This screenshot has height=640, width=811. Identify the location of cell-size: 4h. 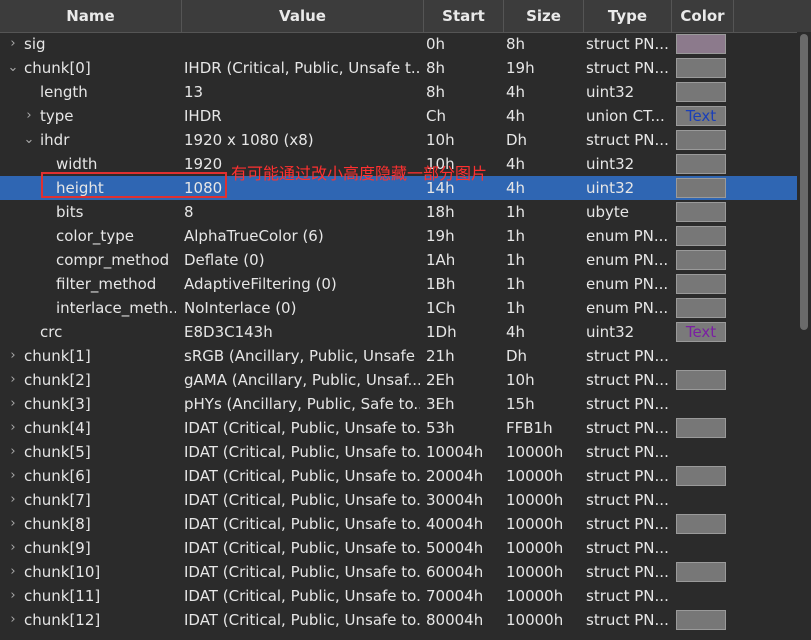
(516, 188).